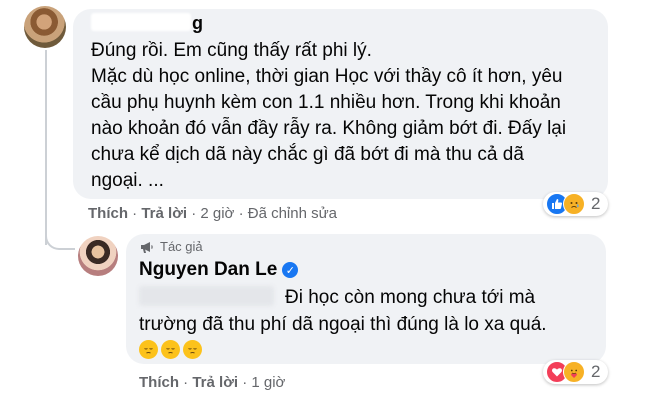 The width and height of the screenshot is (660, 402). What do you see at coordinates (292, 213) in the screenshot?
I see `edited-label: Đã chỉnh sửa` at bounding box center [292, 213].